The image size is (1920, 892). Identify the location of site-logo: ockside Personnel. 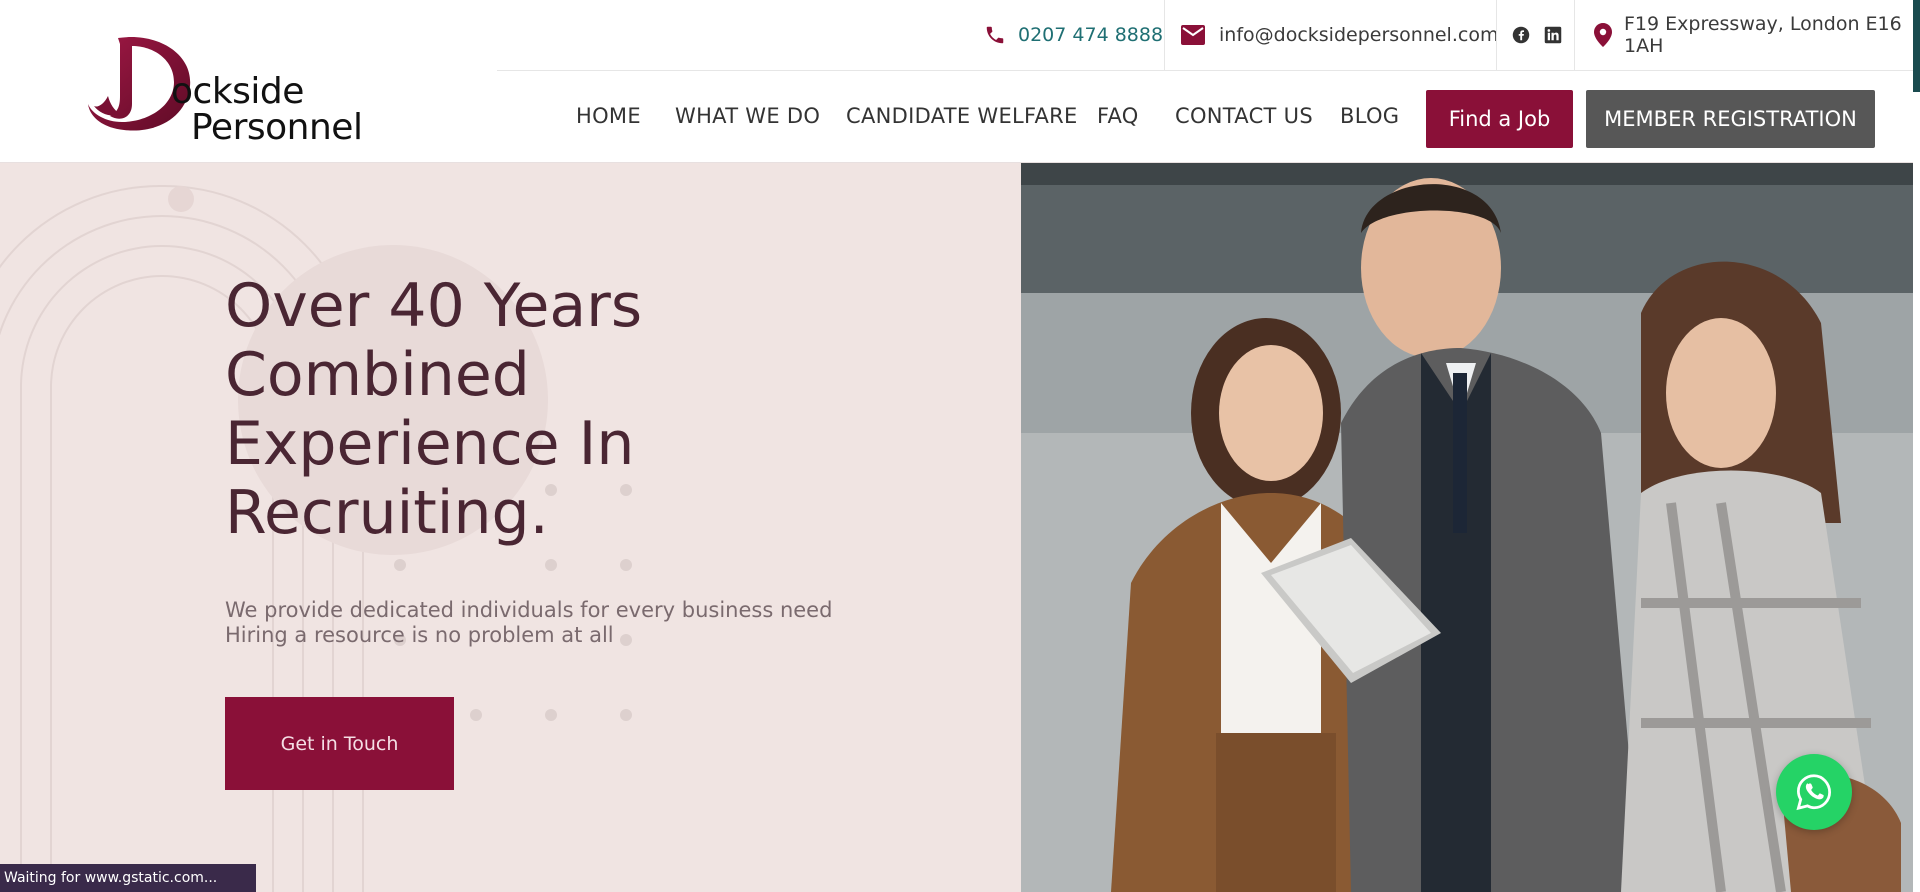
(225, 90).